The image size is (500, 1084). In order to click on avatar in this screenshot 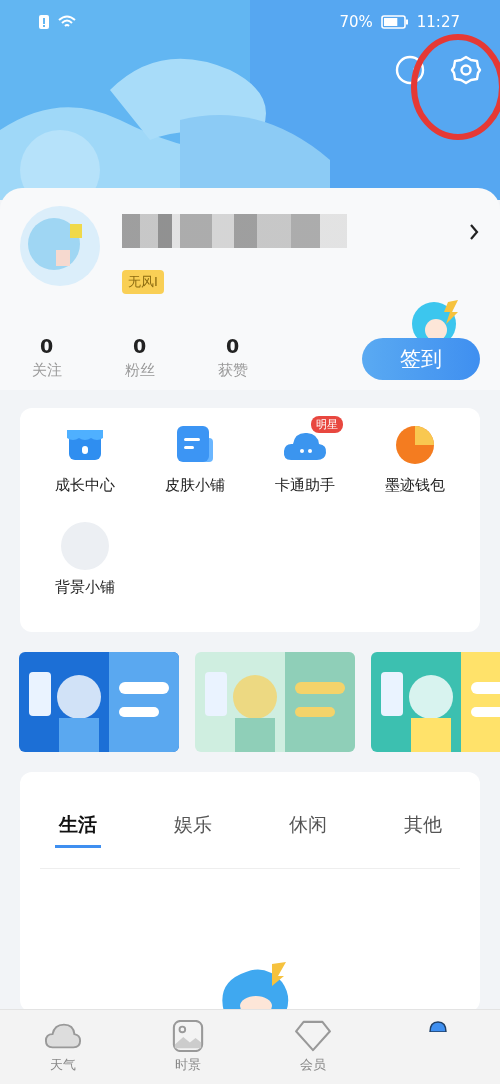, I will do `click(60, 246)`.